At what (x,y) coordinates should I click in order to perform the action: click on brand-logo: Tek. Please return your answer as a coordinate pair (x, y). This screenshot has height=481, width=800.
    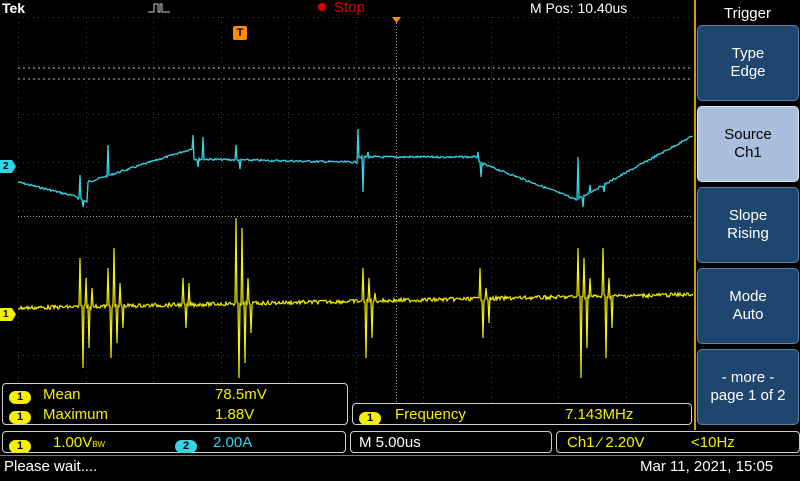
    Looking at the image, I should click on (14, 8).